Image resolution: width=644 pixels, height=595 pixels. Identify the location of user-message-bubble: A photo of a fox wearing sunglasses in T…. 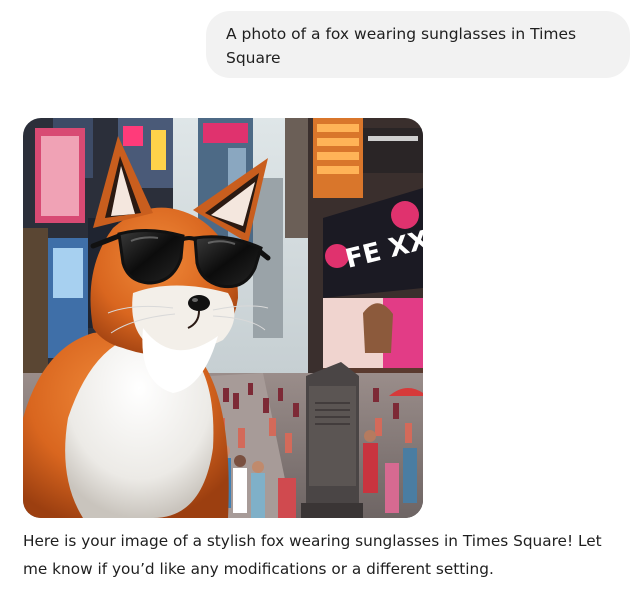
(418, 44).